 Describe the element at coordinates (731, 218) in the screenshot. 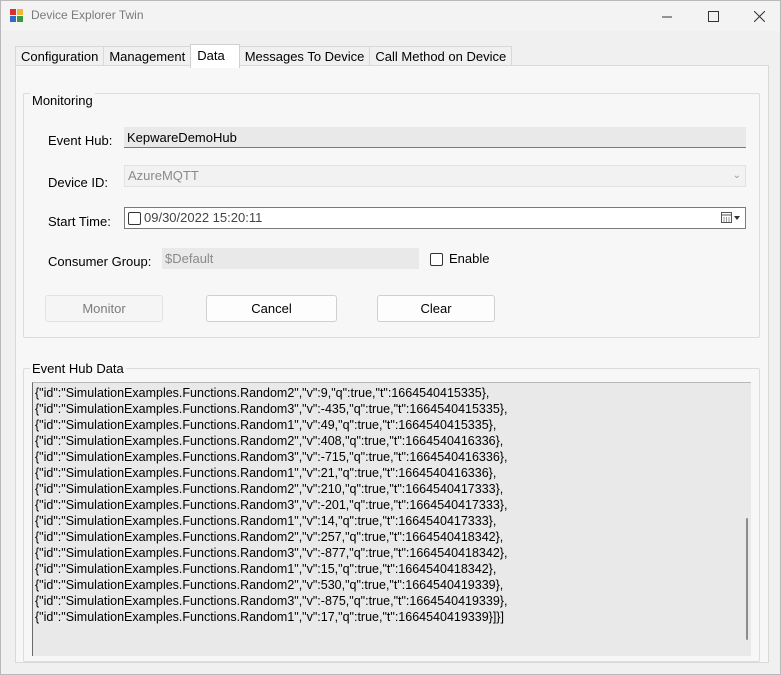

I see `calendar-icon` at that location.